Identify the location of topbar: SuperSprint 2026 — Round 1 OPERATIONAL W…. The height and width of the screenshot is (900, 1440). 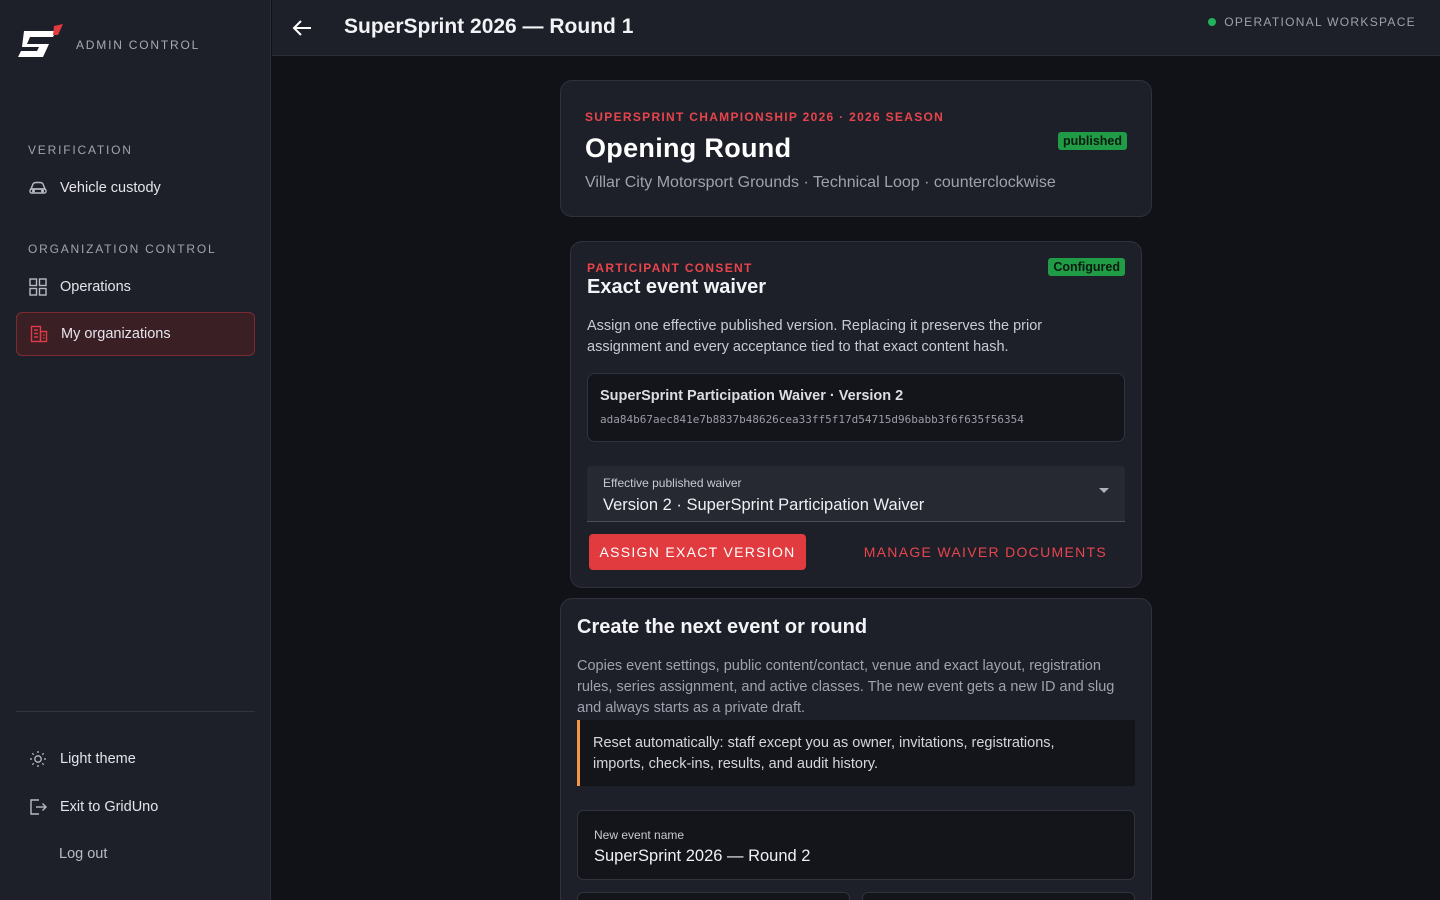
(856, 28).